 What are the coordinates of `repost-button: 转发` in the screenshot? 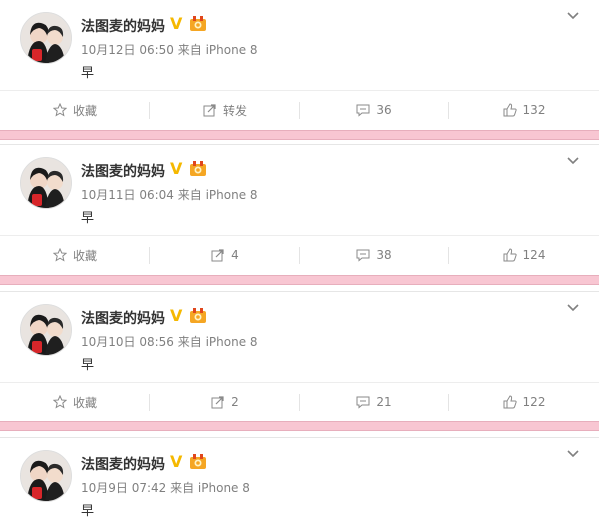 It's located at (225, 110).